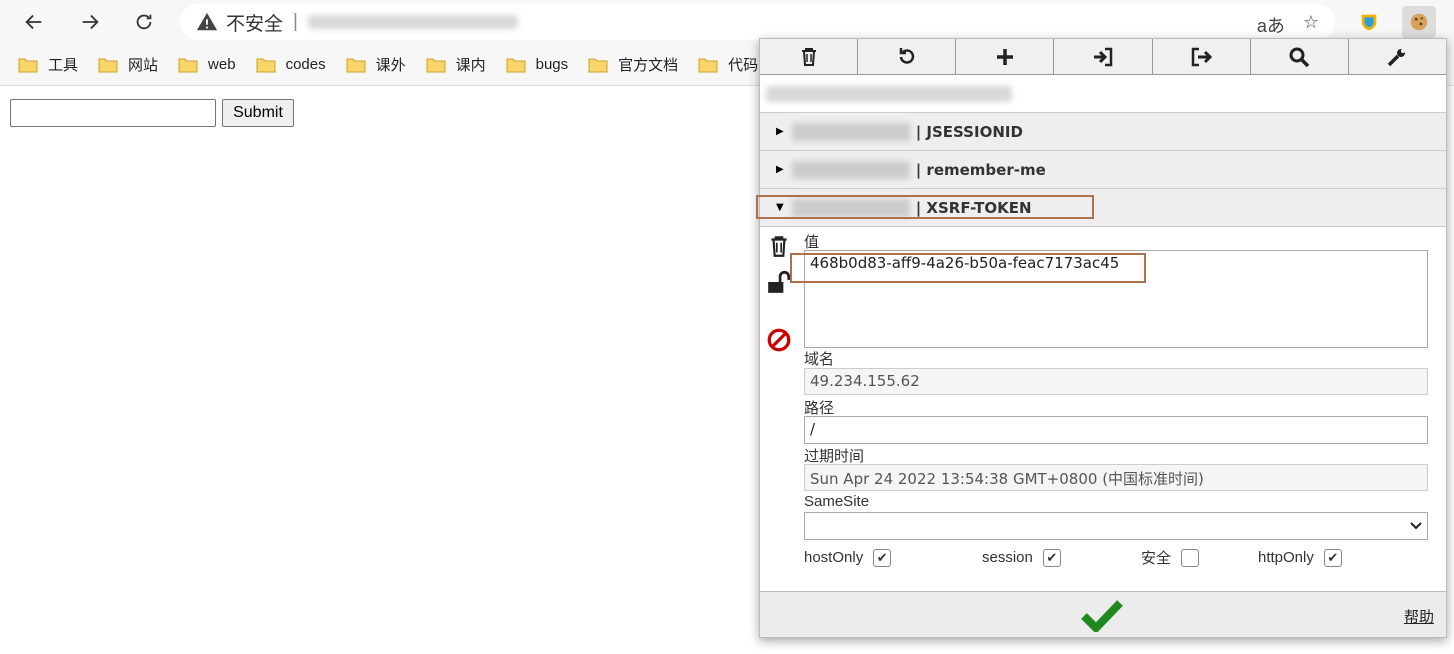 The image size is (1454, 654). What do you see at coordinates (757, 22) in the screenshot?
I see `address-bar: 不安全 | aあ ☆` at bounding box center [757, 22].